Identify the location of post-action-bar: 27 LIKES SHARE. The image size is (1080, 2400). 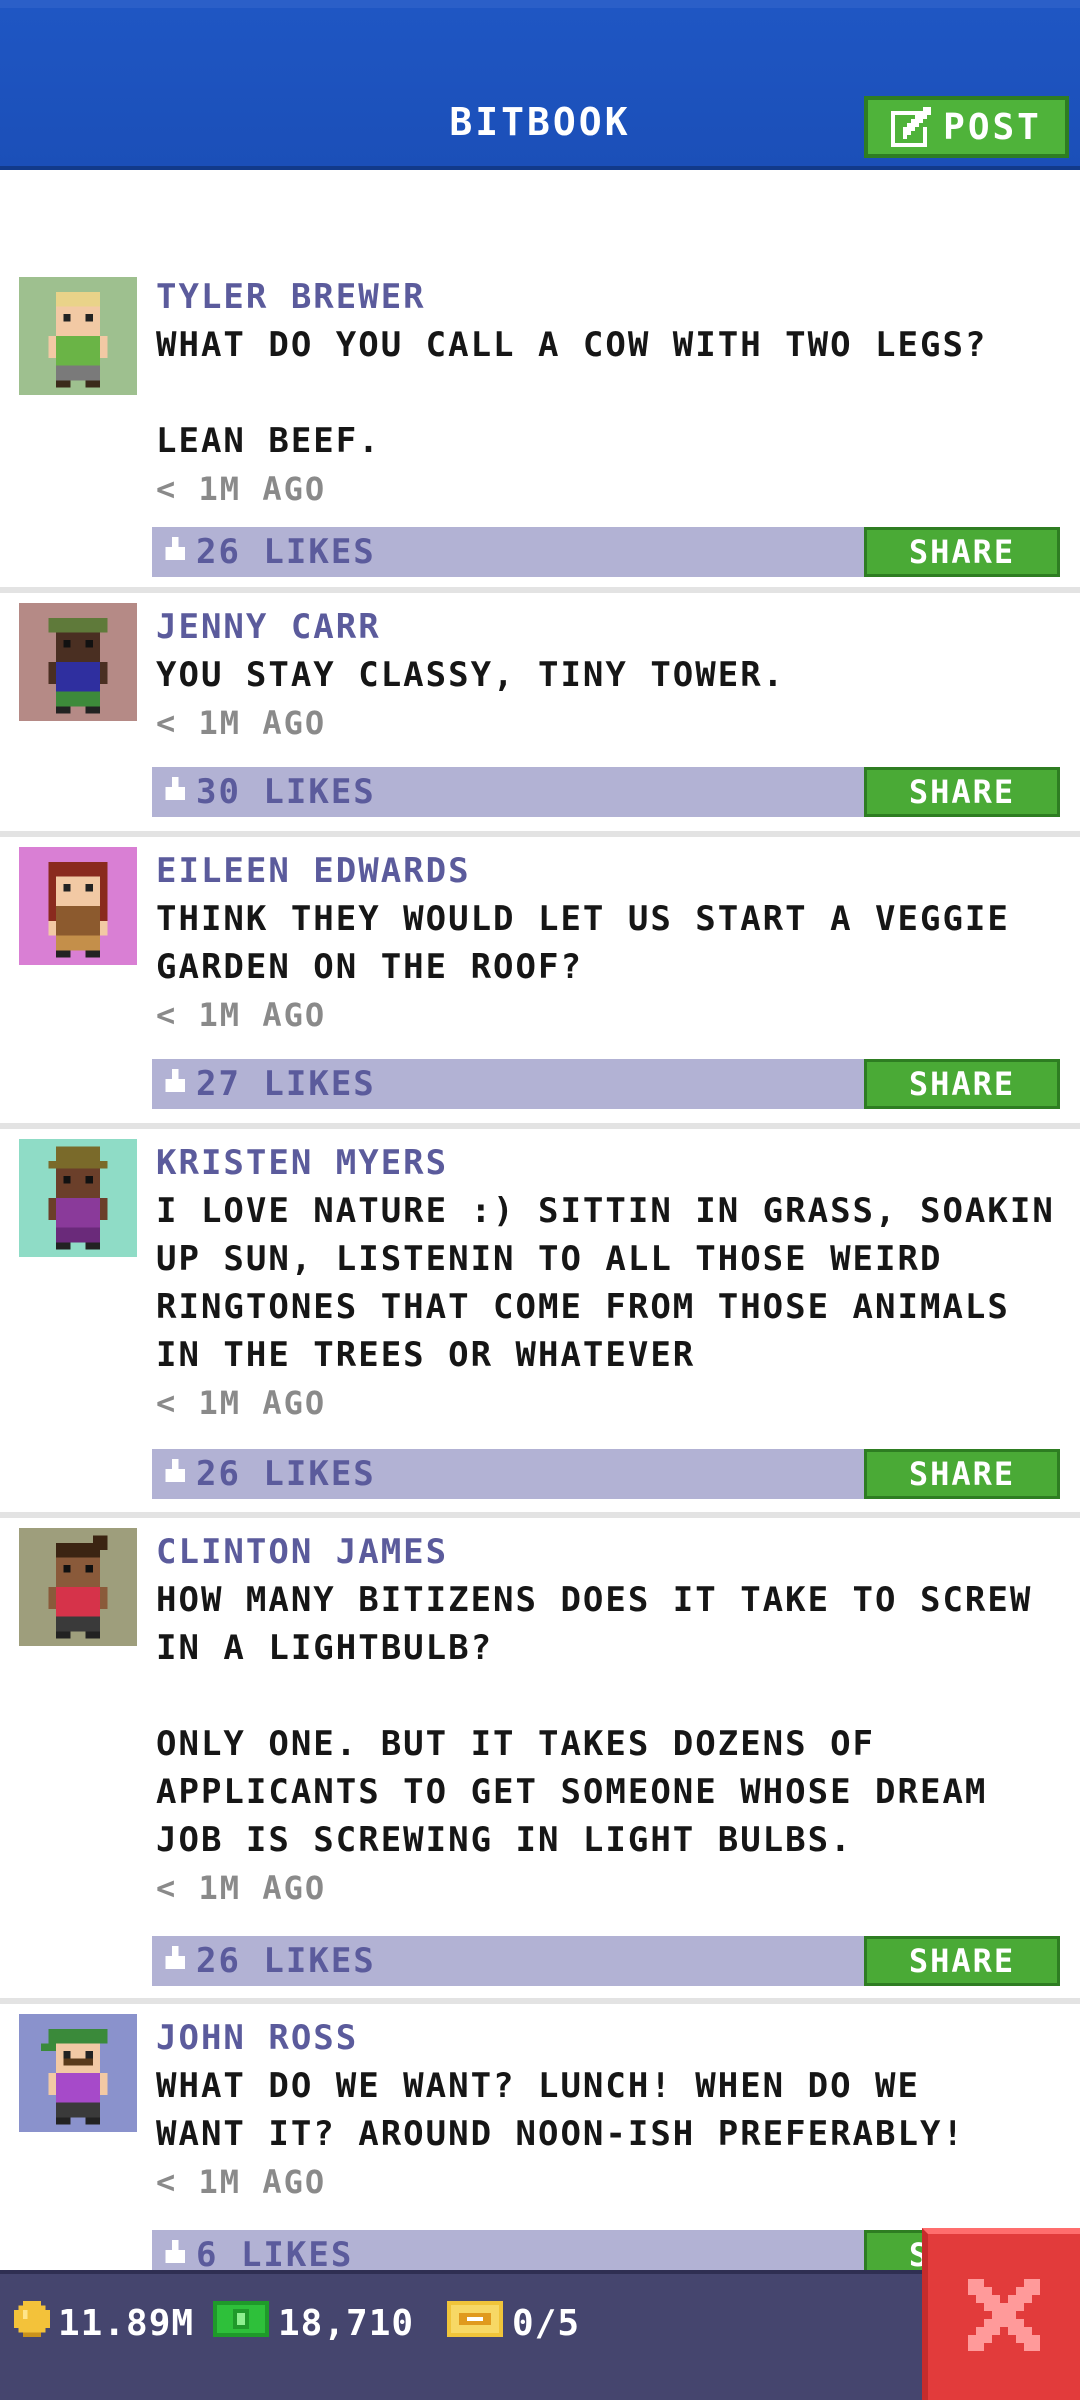
(606, 1084).